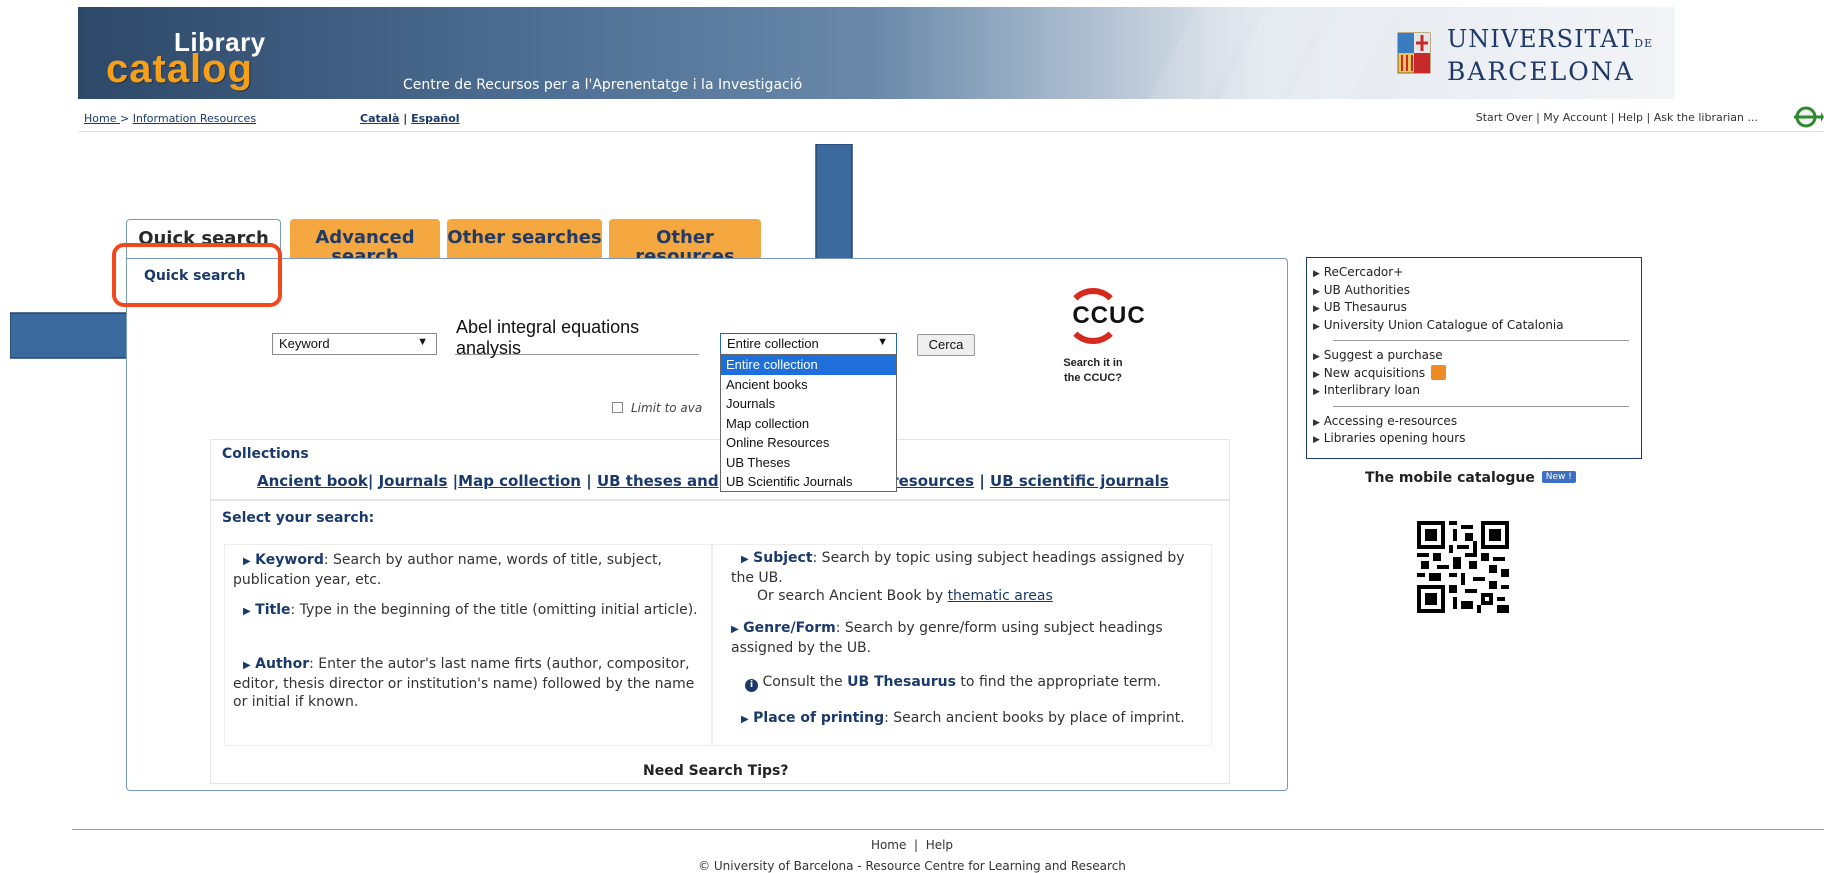  What do you see at coordinates (1477, 291) in the screenshot?
I see `sidebar-item-ub-authorities: ▶ UB Authorities` at bounding box center [1477, 291].